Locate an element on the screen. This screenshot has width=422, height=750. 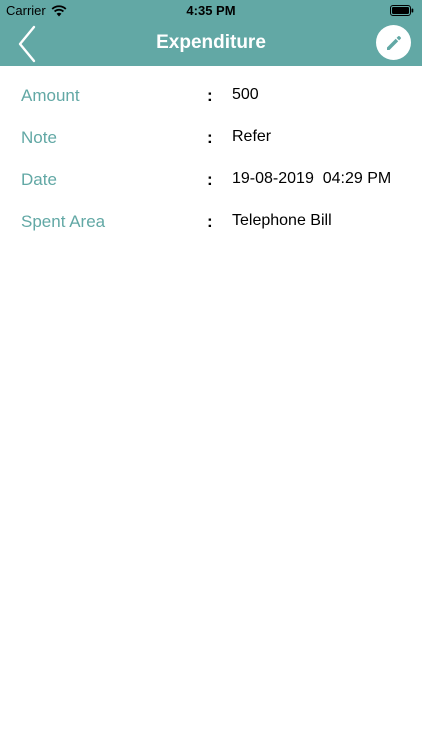
detail-row-amount: Amount : 500 is located at coordinates (211, 97).